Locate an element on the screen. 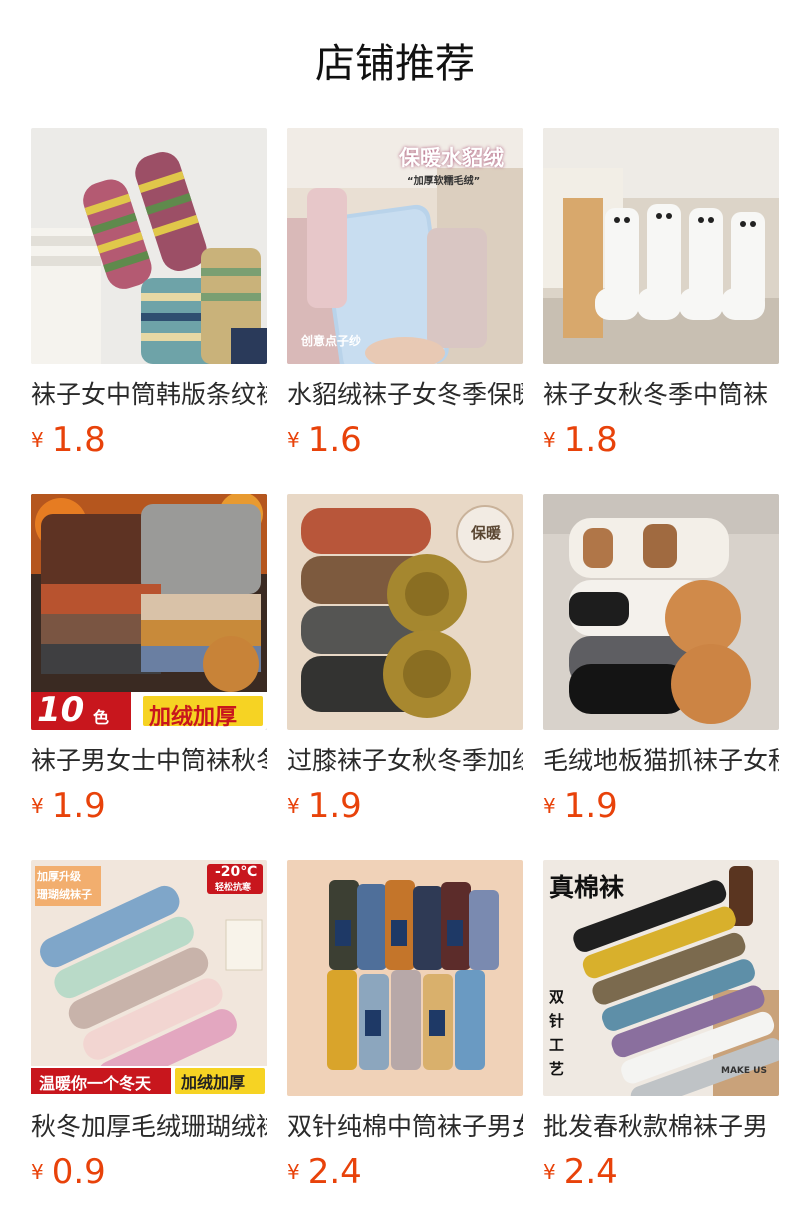 The image size is (790, 1232). badge-text: 珊瑚绒袜子 is located at coordinates (64, 894).